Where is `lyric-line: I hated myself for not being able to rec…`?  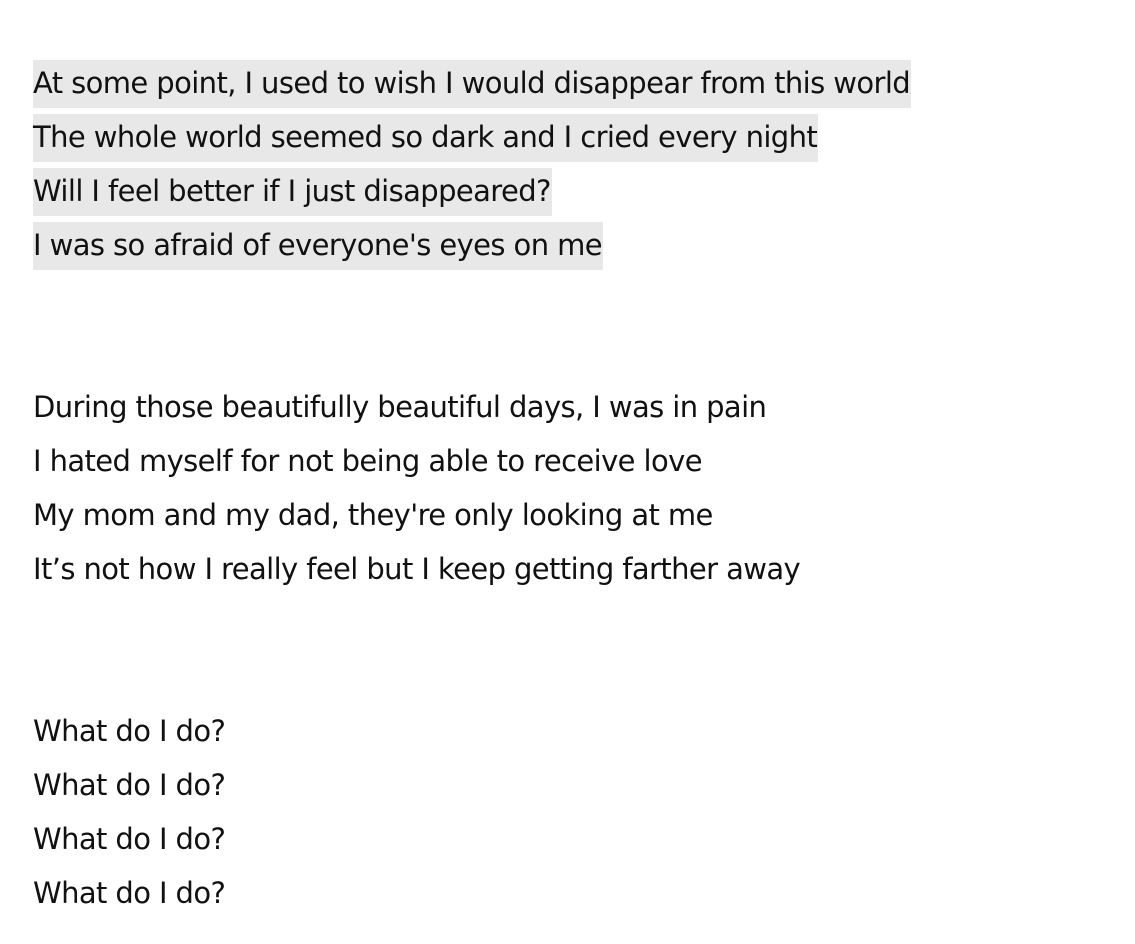
lyric-line: I hated myself for not being able to rec… is located at coordinates (573, 461).